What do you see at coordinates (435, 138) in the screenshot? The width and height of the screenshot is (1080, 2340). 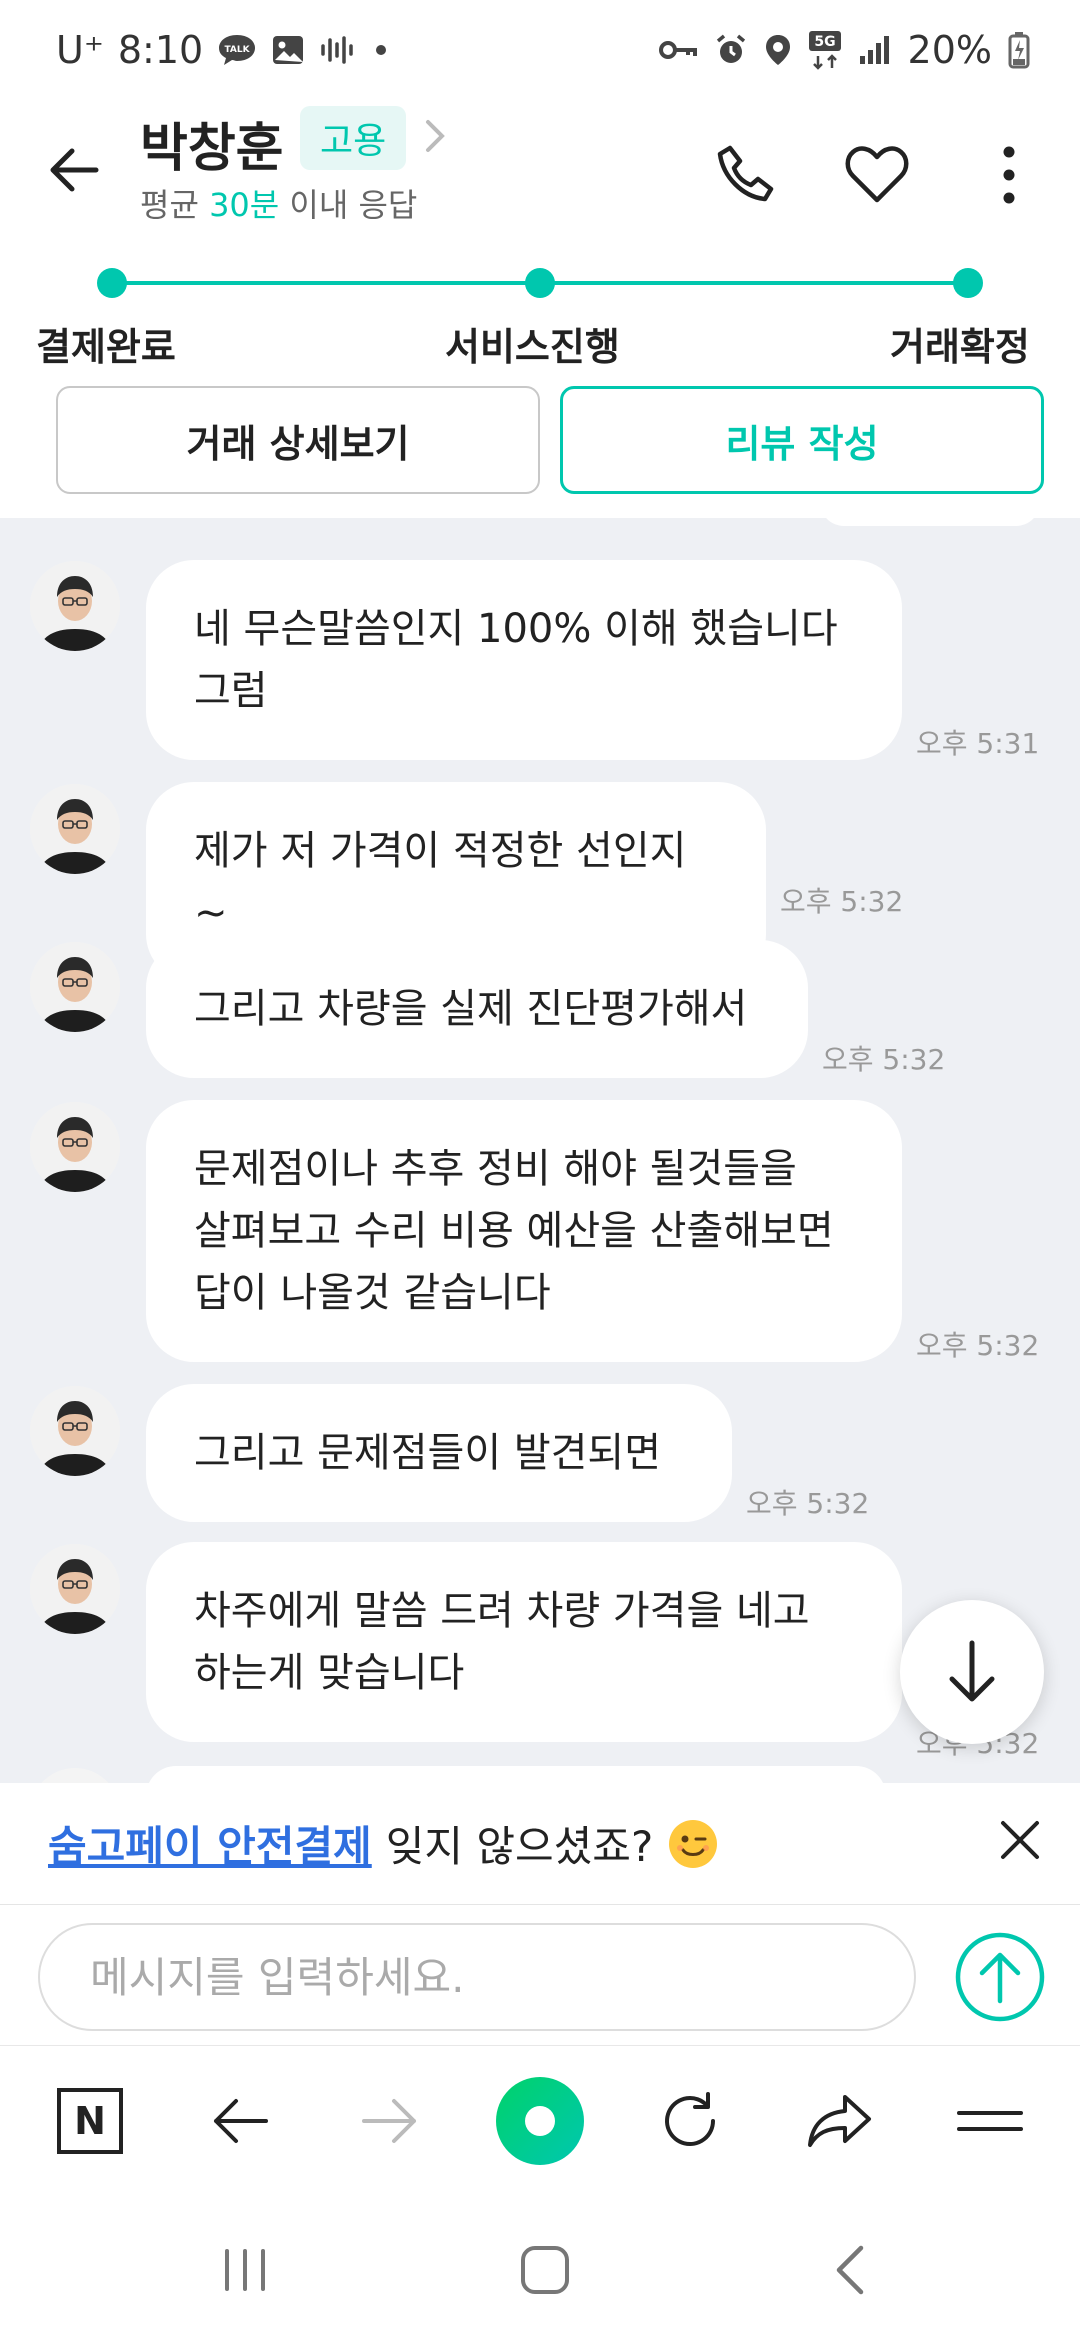 I see `chevron-right-icon` at bounding box center [435, 138].